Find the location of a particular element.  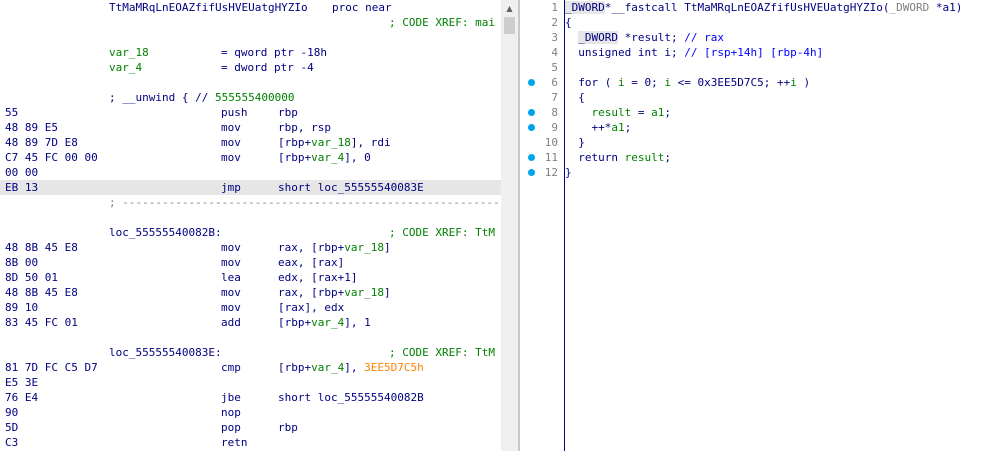

instruction-line: 8B 00 mov eax, [rax] is located at coordinates (250, 262).